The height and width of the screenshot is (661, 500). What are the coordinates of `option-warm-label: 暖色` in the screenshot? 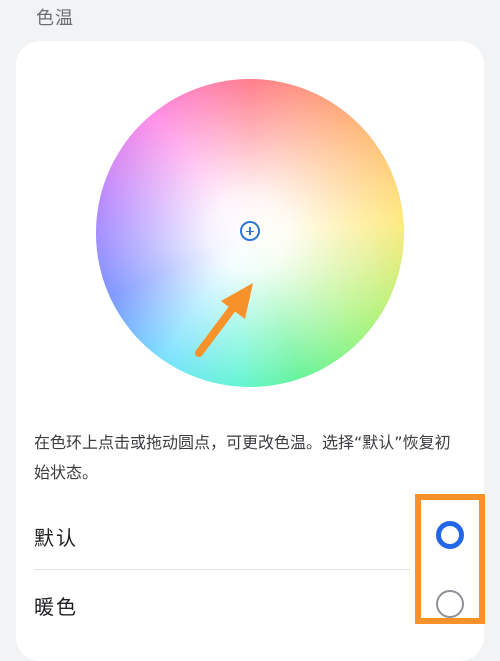 It's located at (56, 607).